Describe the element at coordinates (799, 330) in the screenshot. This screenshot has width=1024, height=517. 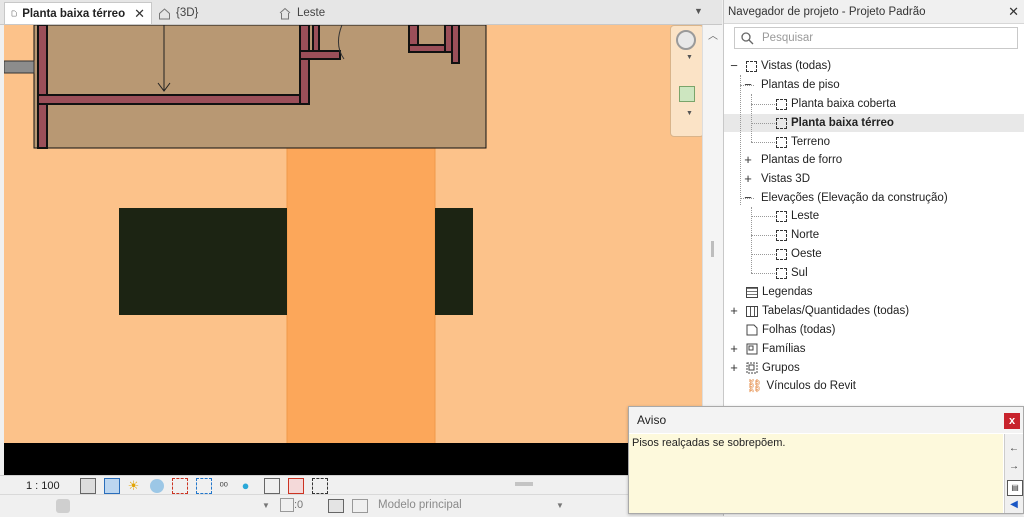
I see `tree-label: Folhas (todas)` at that location.